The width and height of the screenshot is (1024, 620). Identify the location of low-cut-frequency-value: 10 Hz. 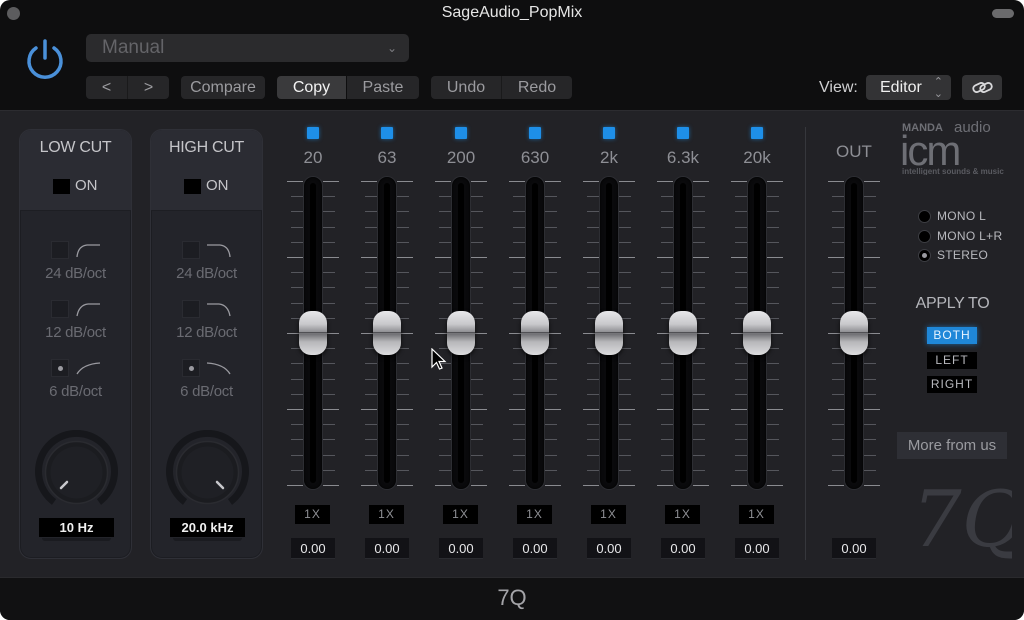
(76, 527).